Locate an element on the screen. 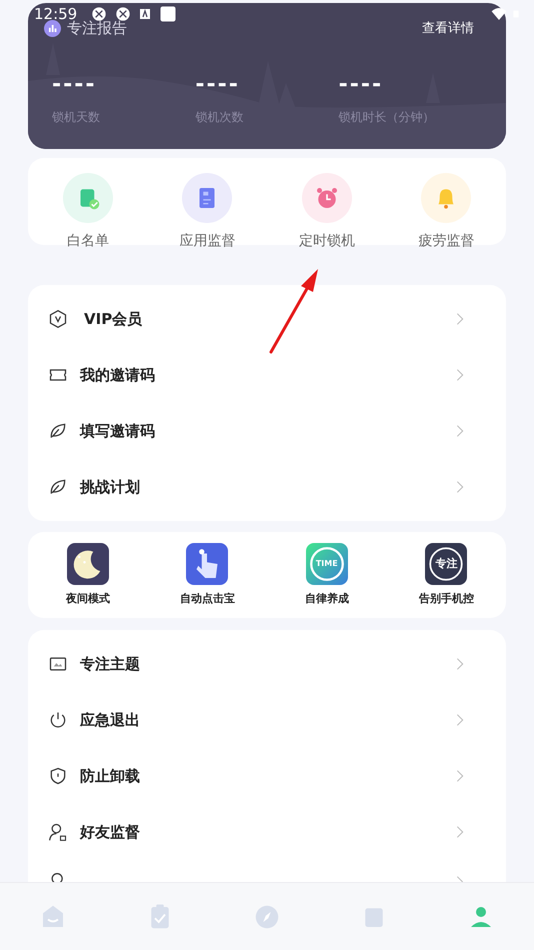 Image resolution: width=534 pixels, height=950 pixels. menu-label: VIP会员 is located at coordinates (113, 319).